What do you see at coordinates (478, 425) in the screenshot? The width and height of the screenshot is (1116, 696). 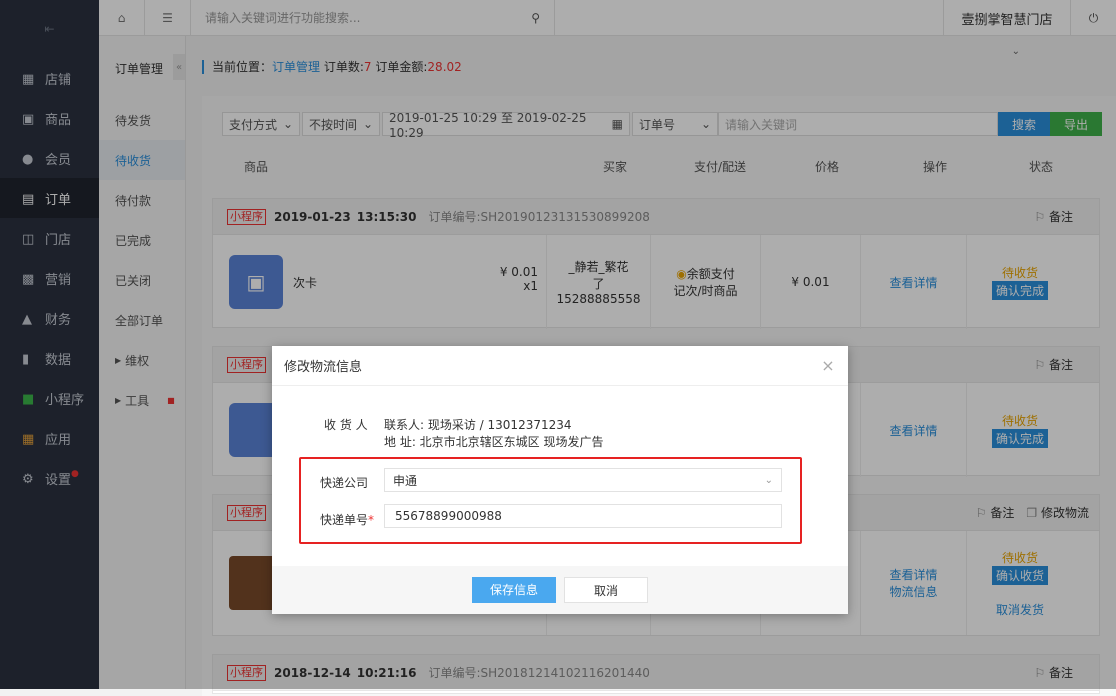 I see `receiver-contact: 联系人: 现场采访 / 13012371234` at bounding box center [478, 425].